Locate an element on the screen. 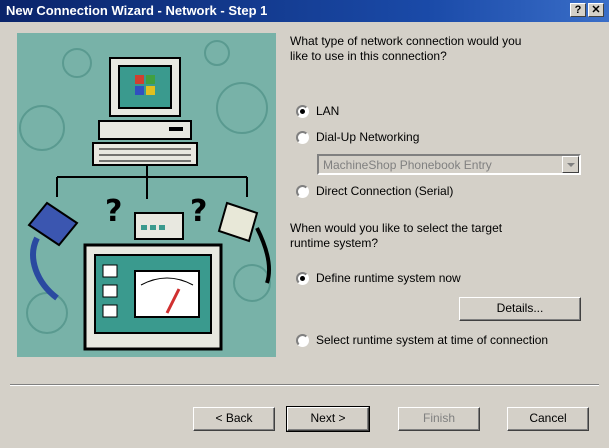 This screenshot has width=609, height=448. phonebook-value: MachineShop Phonebook Entry is located at coordinates (407, 165).